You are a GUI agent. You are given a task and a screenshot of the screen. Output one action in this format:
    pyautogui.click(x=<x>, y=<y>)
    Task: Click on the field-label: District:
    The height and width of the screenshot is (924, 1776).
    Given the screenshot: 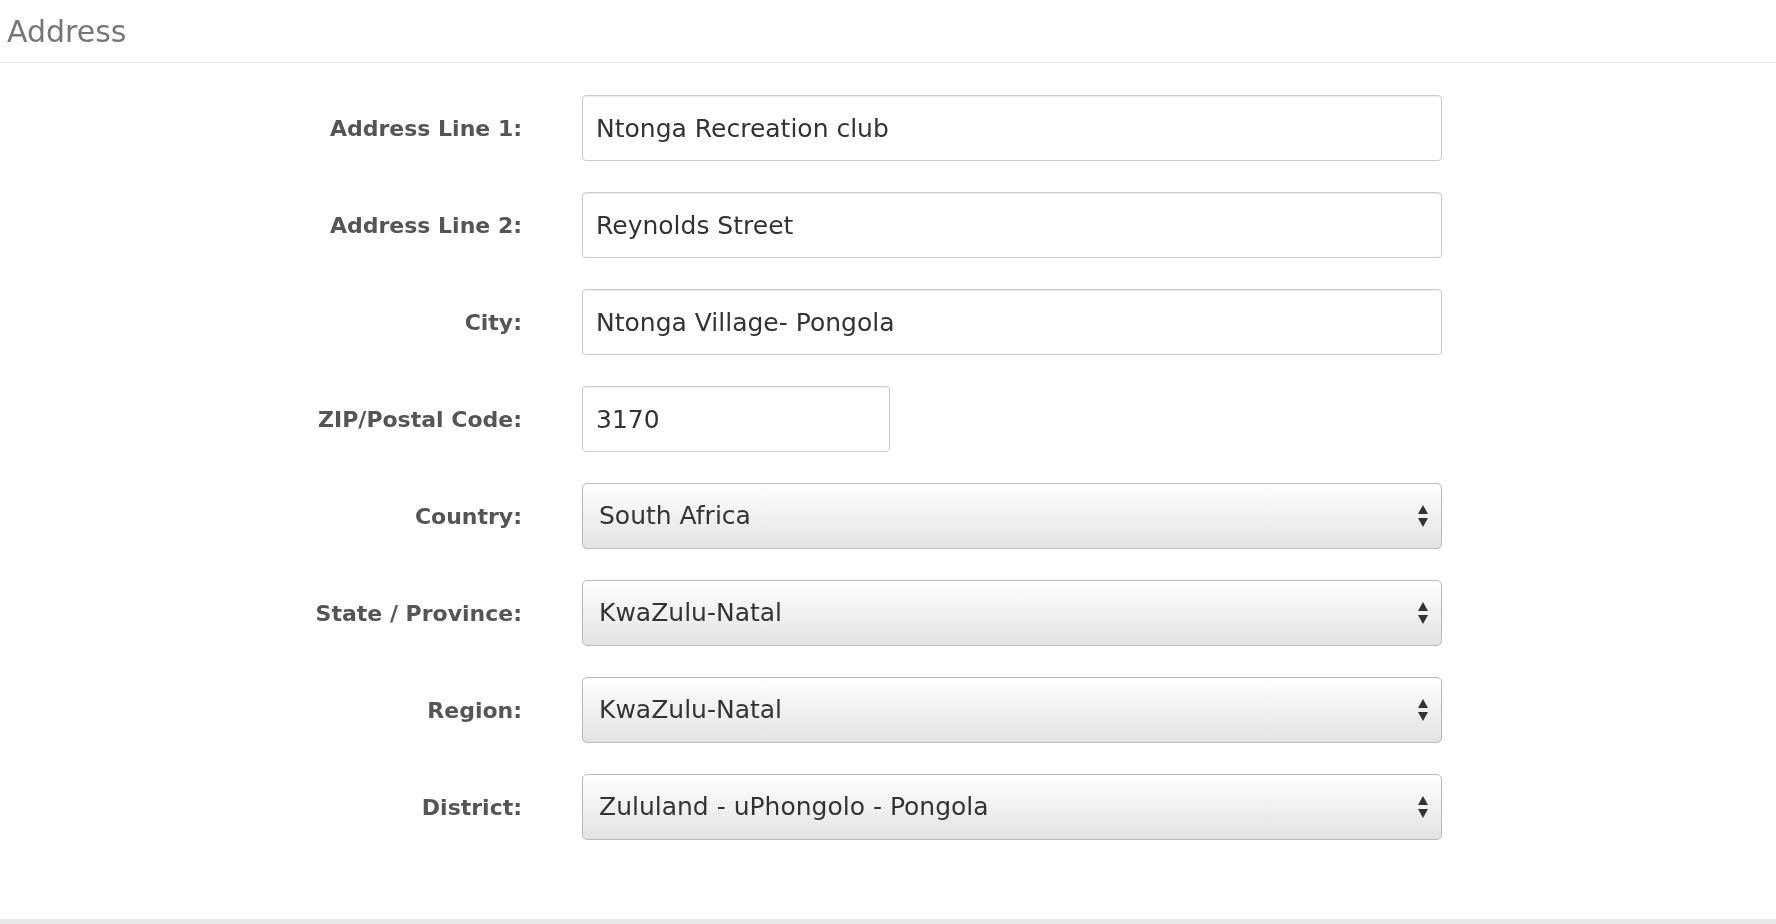 What is the action you would take?
    pyautogui.click(x=471, y=807)
    